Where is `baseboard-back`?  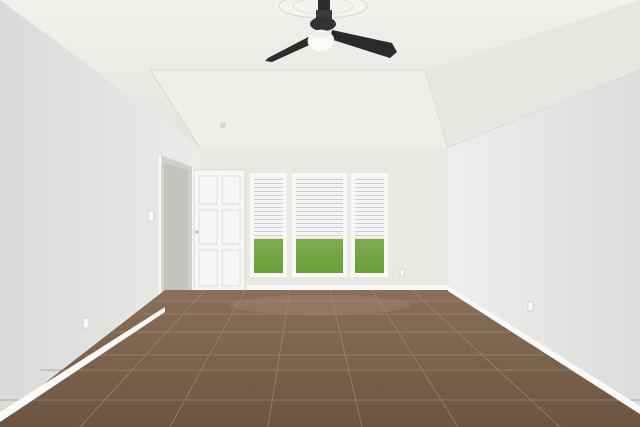
baseboard-back is located at coordinates (347, 287).